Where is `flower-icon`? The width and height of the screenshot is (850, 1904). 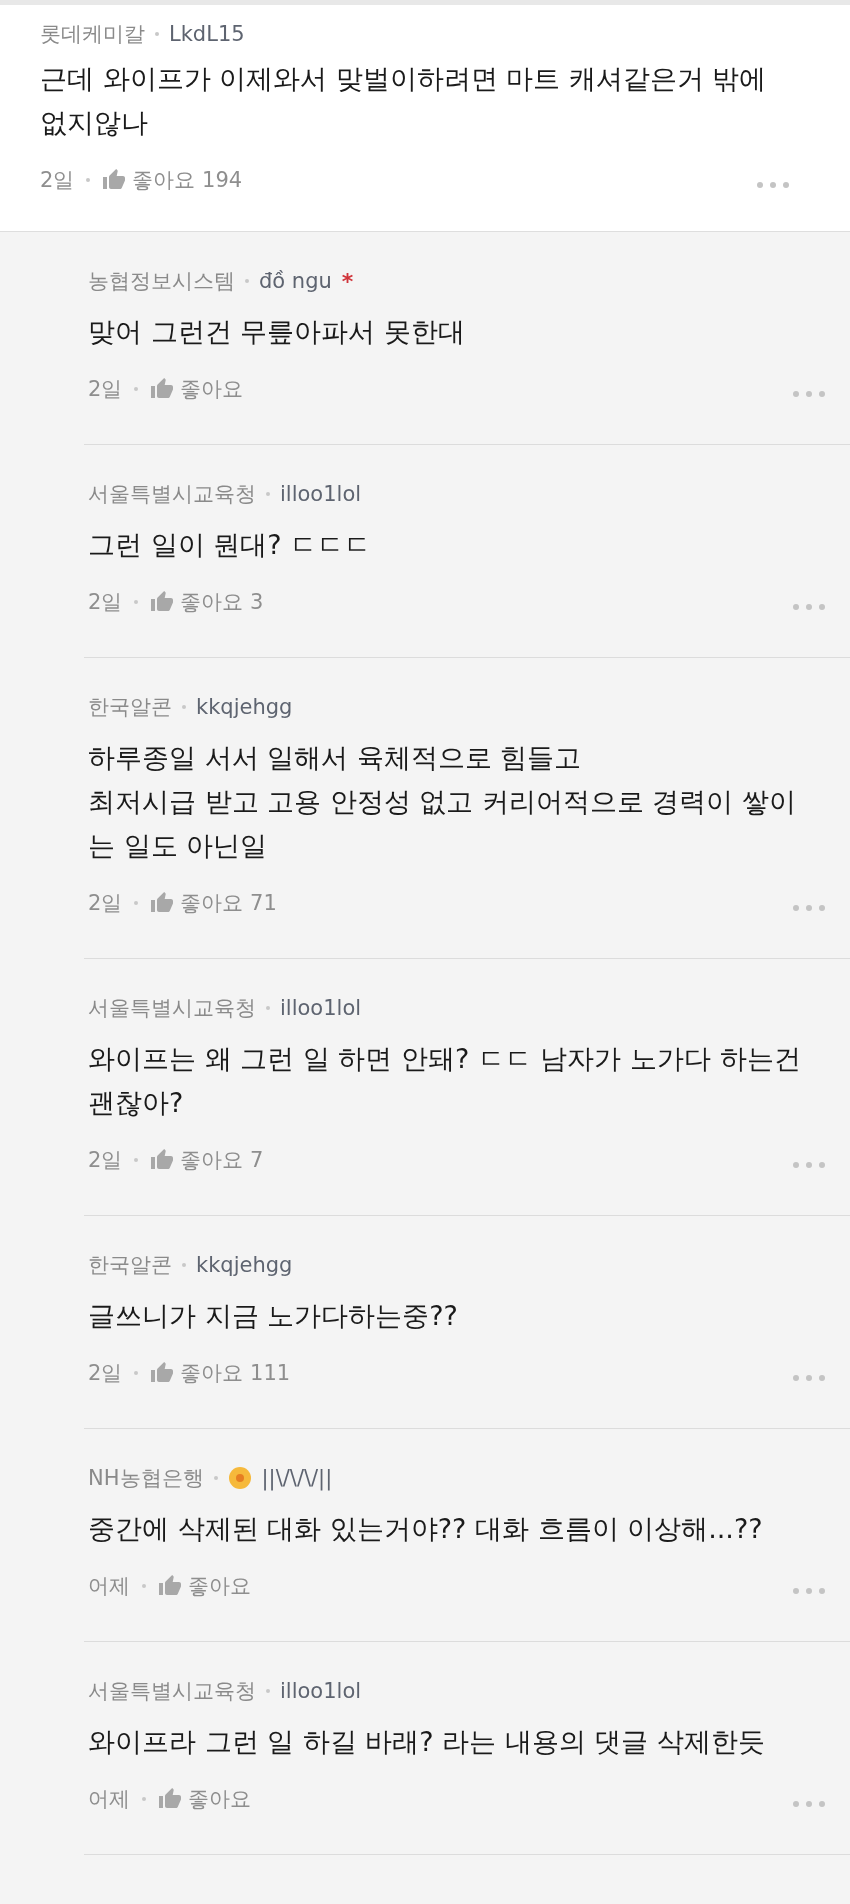 flower-icon is located at coordinates (239, 1478).